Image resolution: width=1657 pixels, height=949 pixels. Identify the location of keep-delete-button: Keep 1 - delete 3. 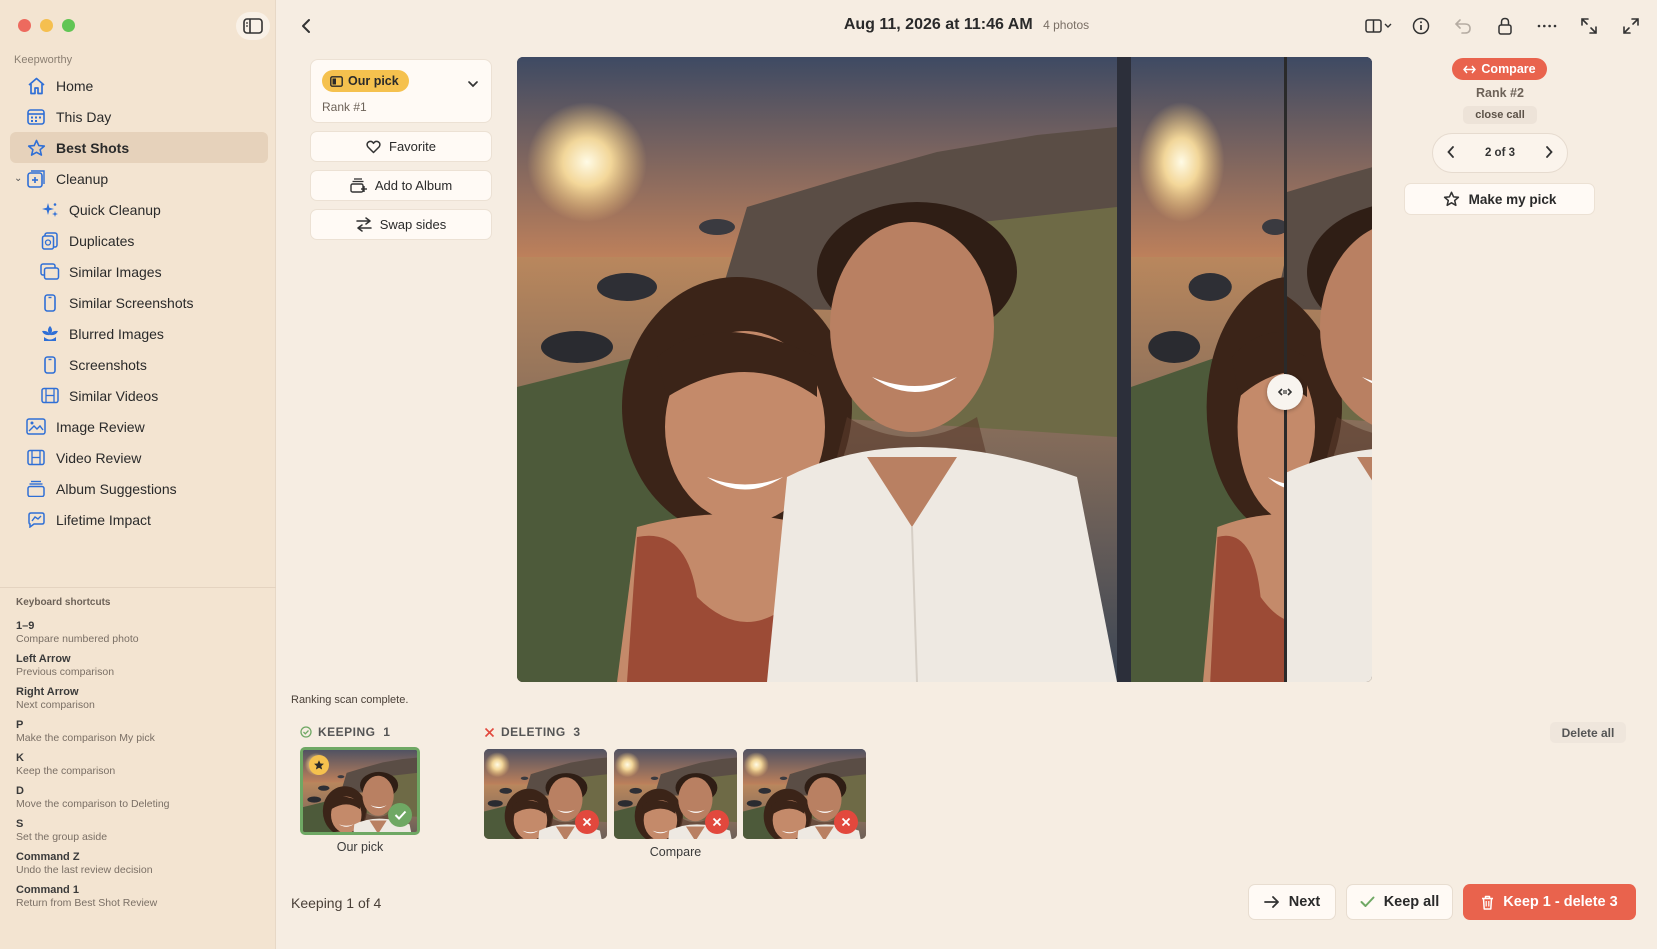
(1549, 902).